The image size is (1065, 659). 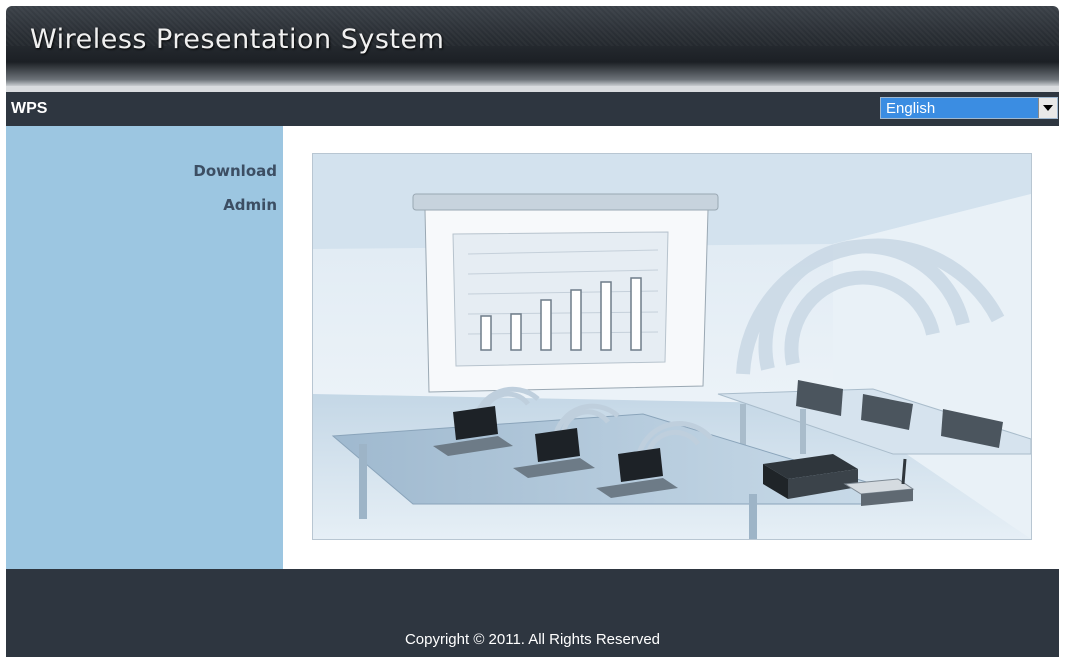 What do you see at coordinates (235, 171) in the screenshot?
I see `sidebar-item-download: Download` at bounding box center [235, 171].